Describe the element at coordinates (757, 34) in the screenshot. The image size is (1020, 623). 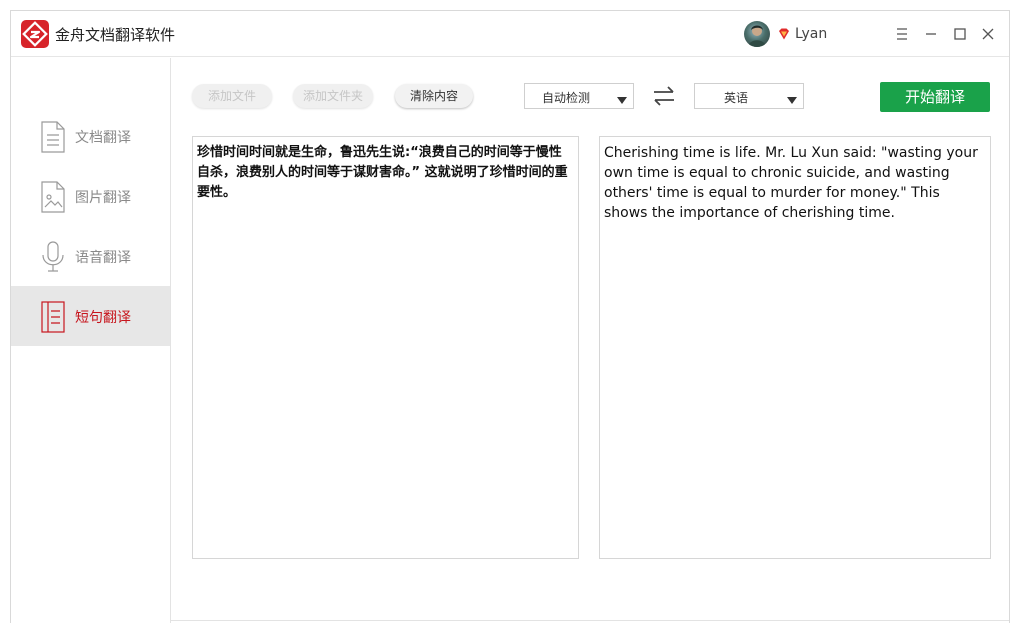
I see `avatar` at that location.